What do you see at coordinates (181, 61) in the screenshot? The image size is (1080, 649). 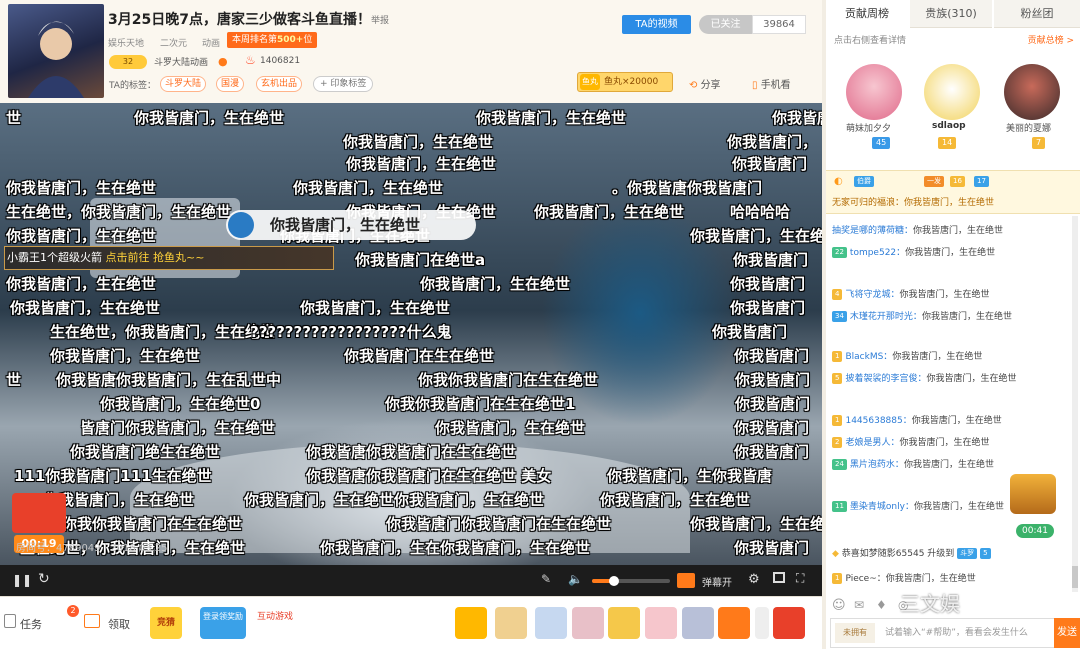 I see `host-name: 斗罗大陆动画` at bounding box center [181, 61].